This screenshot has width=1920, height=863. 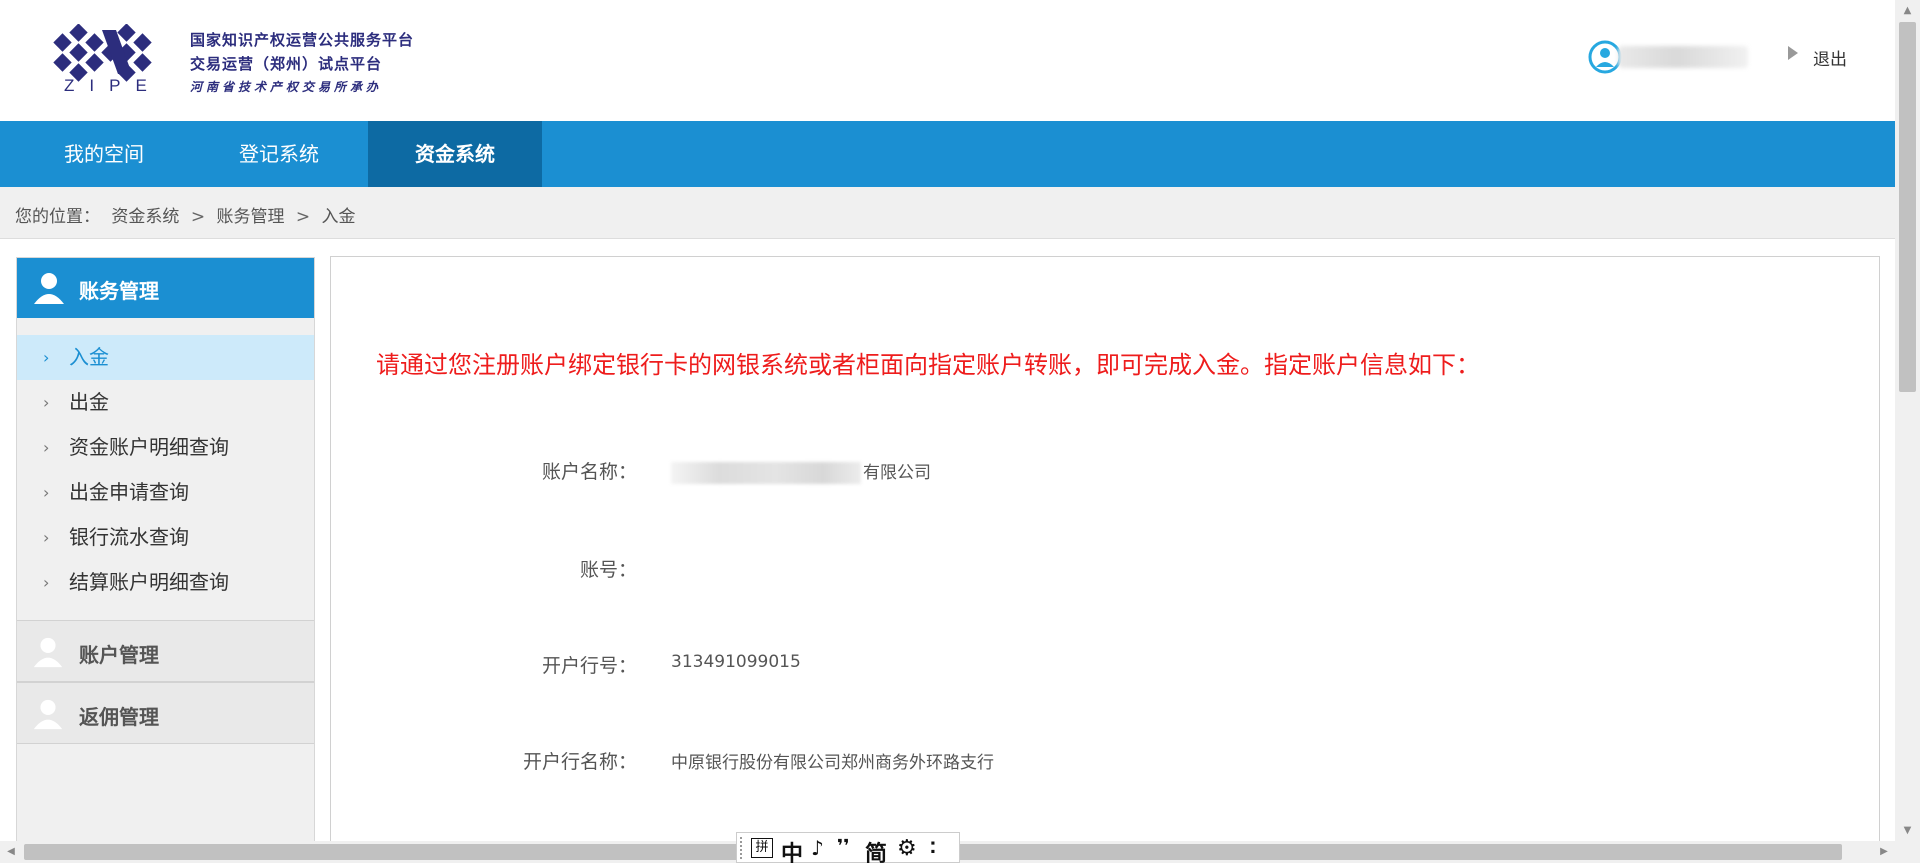 What do you see at coordinates (279, 154) in the screenshot?
I see `nav-registration-system: 登记系统` at bounding box center [279, 154].